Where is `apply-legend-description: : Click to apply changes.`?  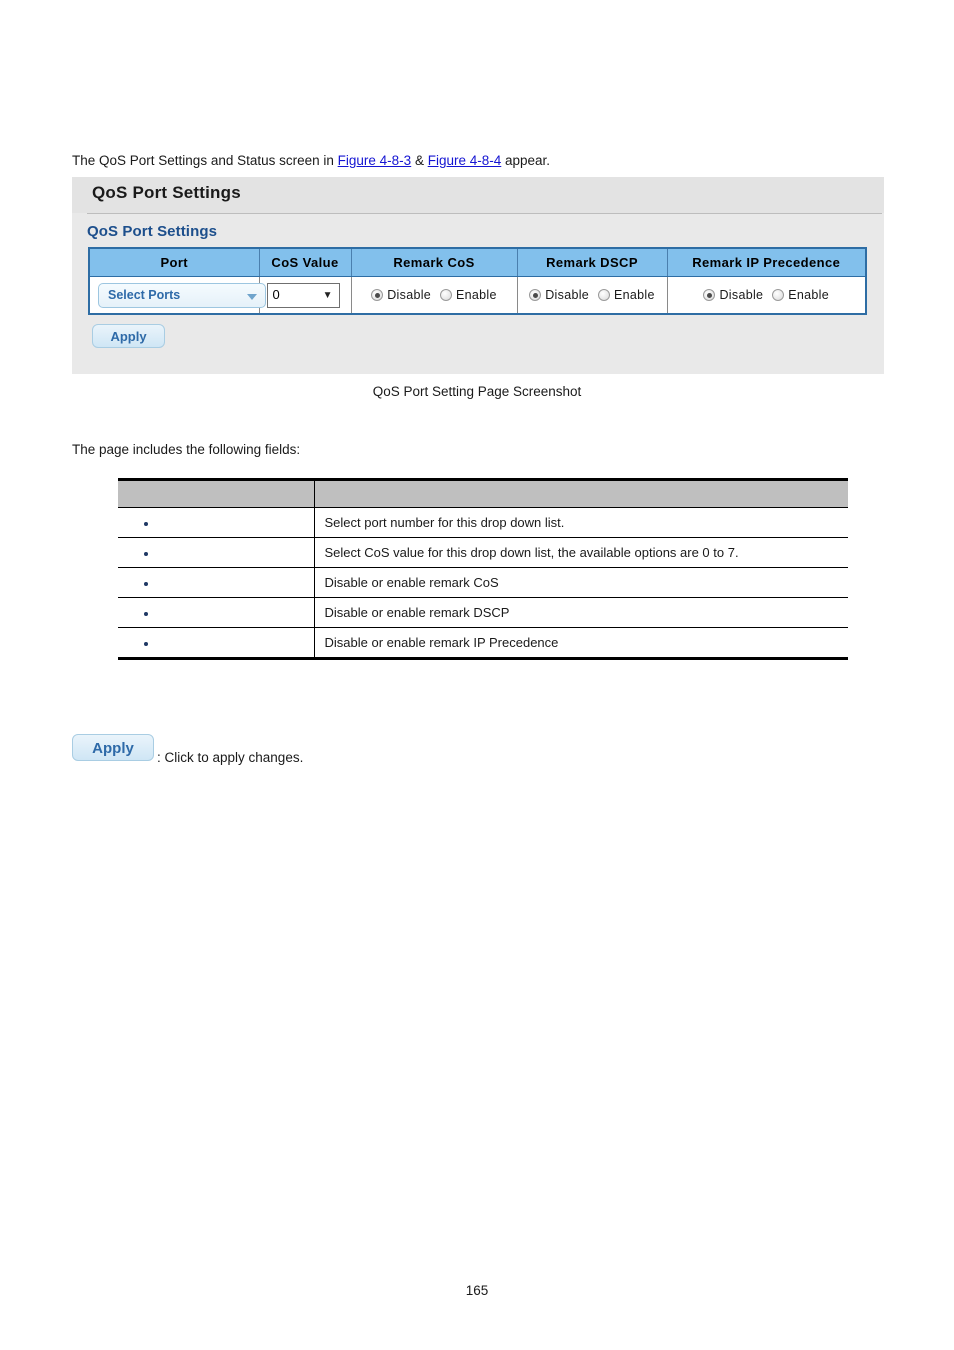
apply-legend-description: : Click to apply changes. is located at coordinates (230, 757).